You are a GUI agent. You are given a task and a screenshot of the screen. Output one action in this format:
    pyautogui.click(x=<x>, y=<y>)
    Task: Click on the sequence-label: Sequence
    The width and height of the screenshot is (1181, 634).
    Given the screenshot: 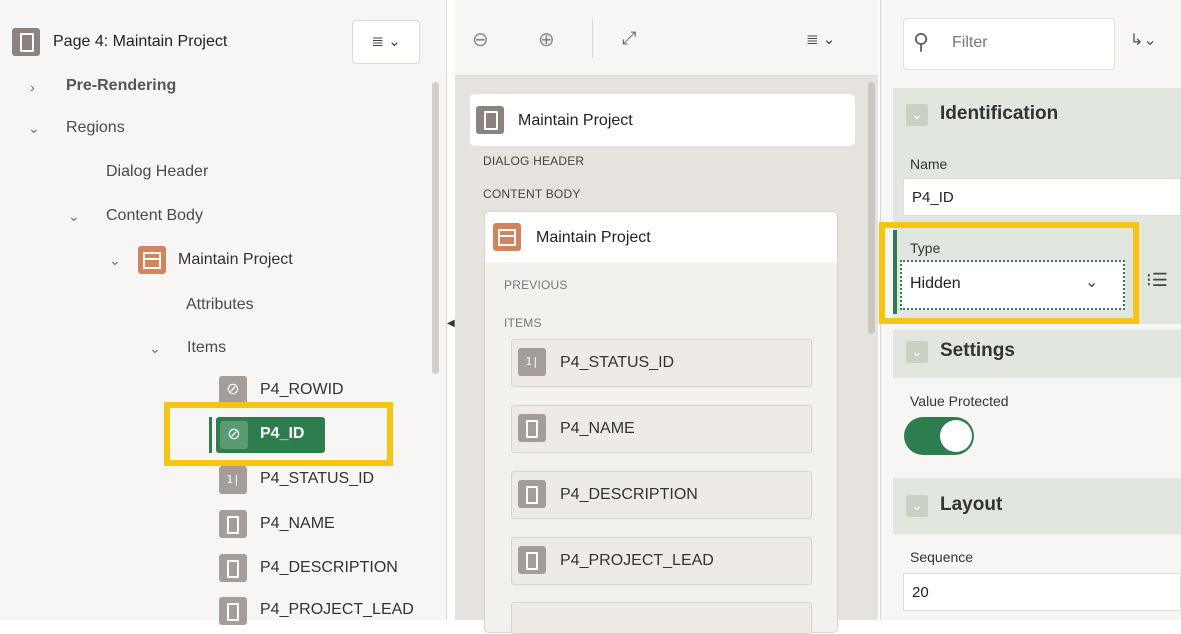 What is the action you would take?
    pyautogui.click(x=942, y=557)
    